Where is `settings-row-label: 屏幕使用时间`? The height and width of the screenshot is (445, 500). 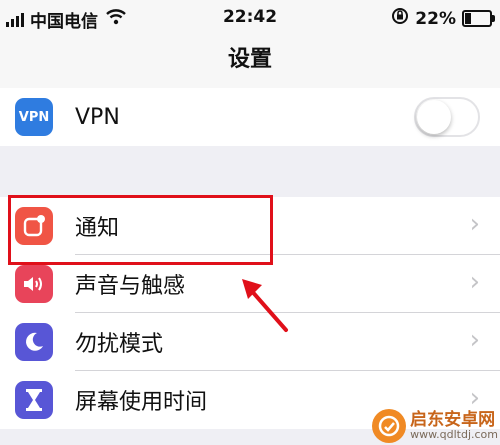 settings-row-label: 屏幕使用时间 is located at coordinates (141, 402).